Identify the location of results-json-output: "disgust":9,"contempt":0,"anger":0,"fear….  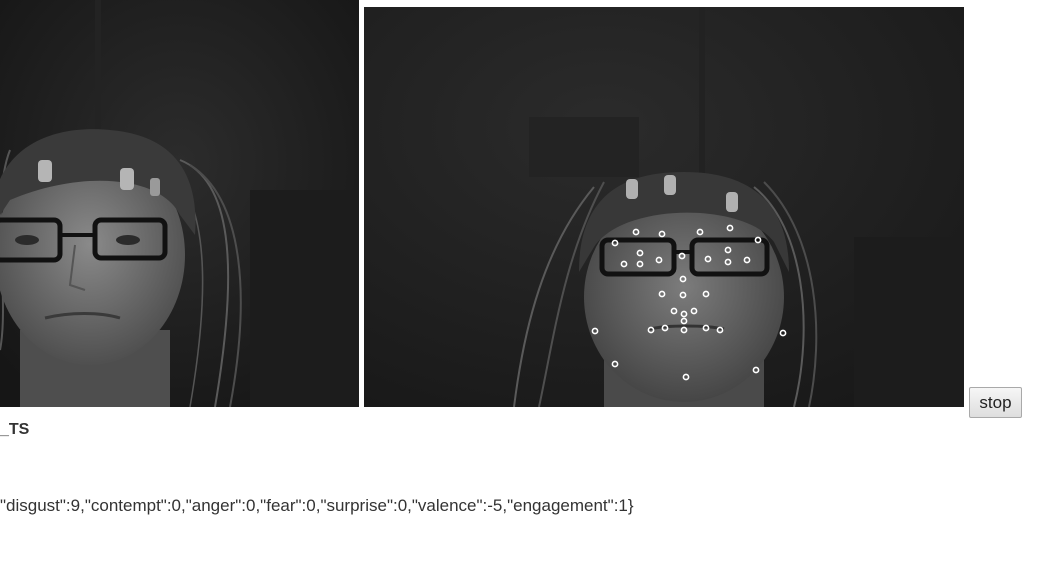
(317, 505).